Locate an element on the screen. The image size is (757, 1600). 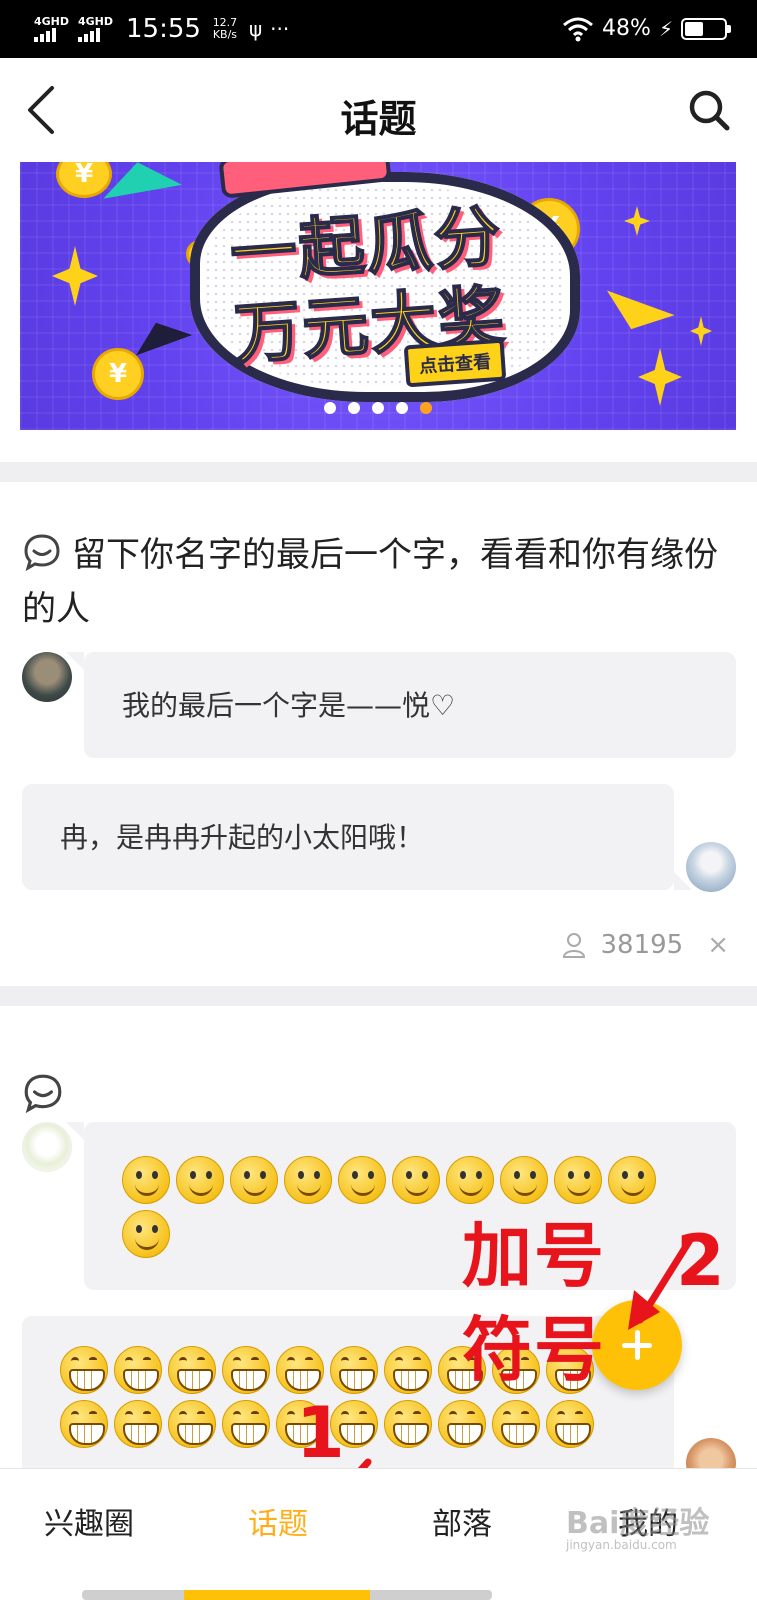
signal-label-sim2: 4GHD is located at coordinates (96, 21).